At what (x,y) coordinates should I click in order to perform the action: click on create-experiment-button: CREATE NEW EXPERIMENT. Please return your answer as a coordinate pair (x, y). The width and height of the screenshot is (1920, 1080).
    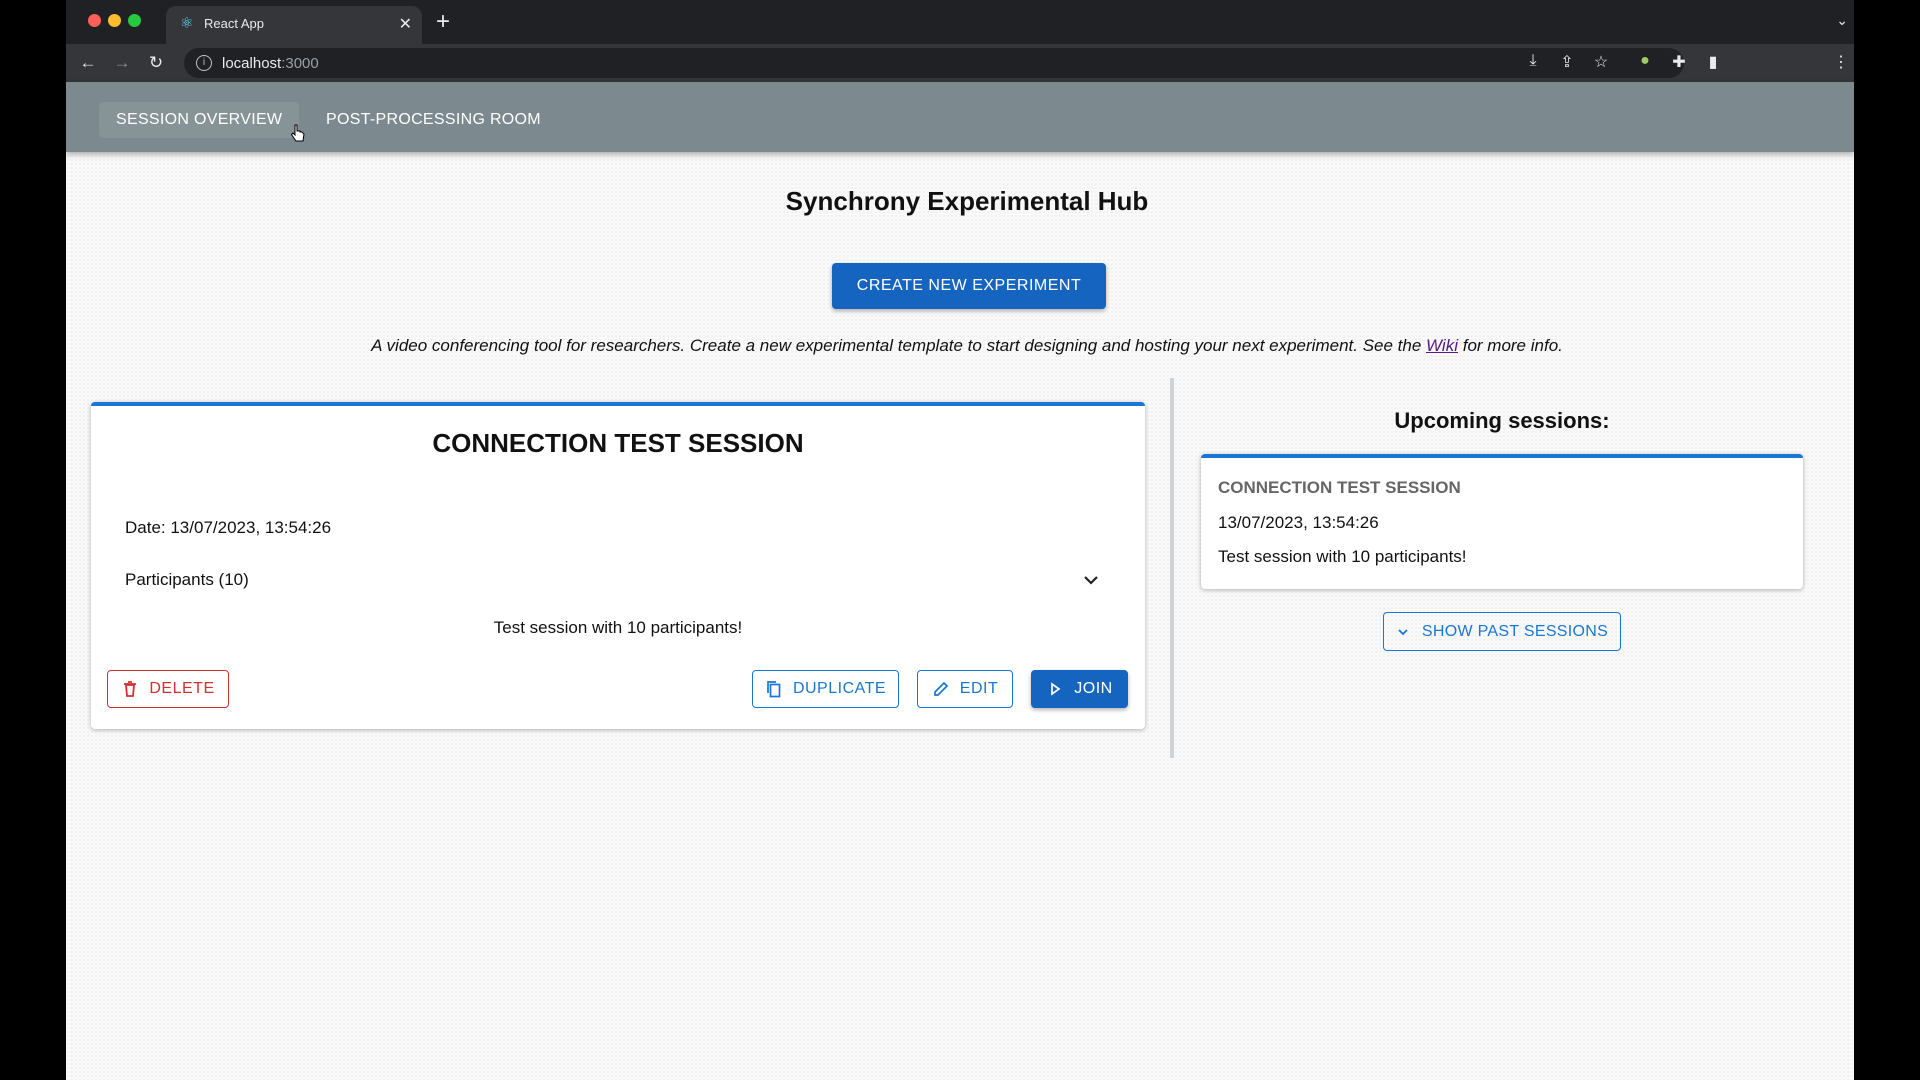
    Looking at the image, I should click on (969, 286).